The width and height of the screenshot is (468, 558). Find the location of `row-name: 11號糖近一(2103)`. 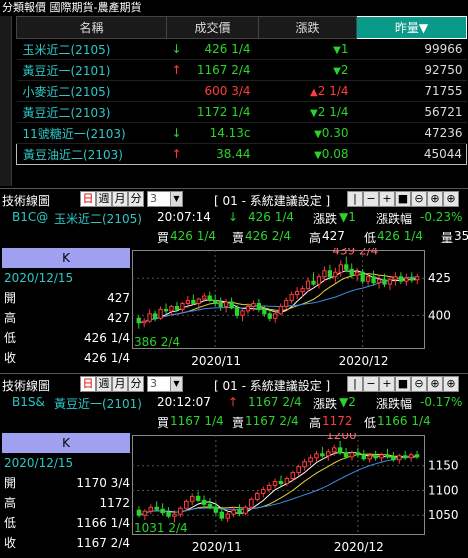

row-name: 11號糖近一(2103) is located at coordinates (91, 133).